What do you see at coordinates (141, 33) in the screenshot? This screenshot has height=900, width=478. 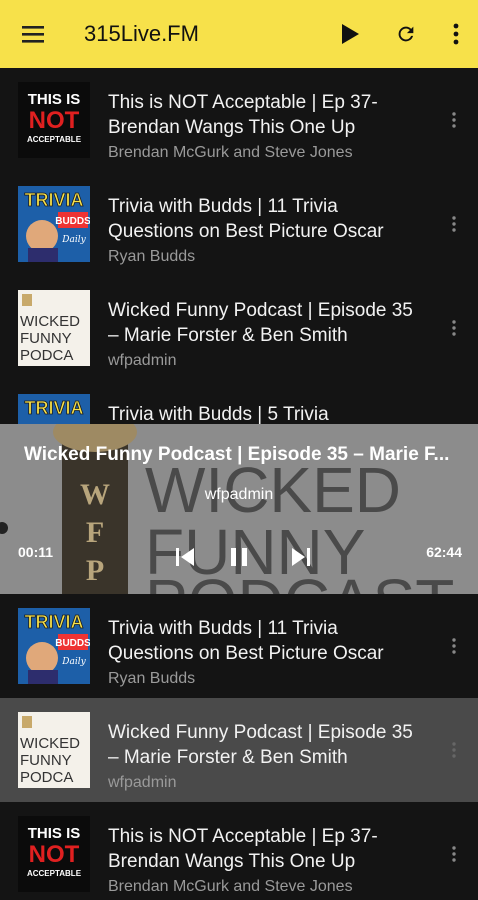 I see `app-title: 315Live.FM` at bounding box center [141, 33].